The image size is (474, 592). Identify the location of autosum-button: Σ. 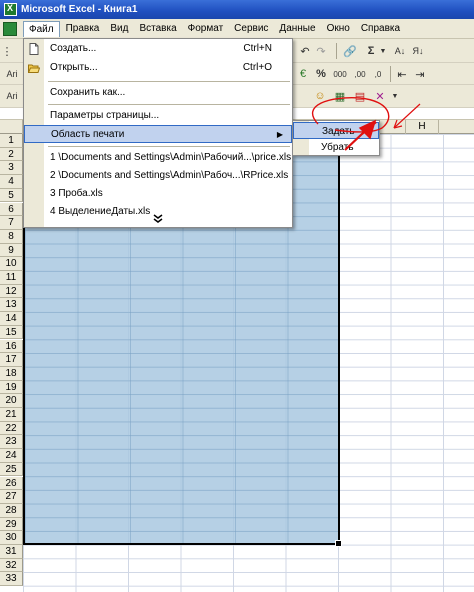
(371, 51).